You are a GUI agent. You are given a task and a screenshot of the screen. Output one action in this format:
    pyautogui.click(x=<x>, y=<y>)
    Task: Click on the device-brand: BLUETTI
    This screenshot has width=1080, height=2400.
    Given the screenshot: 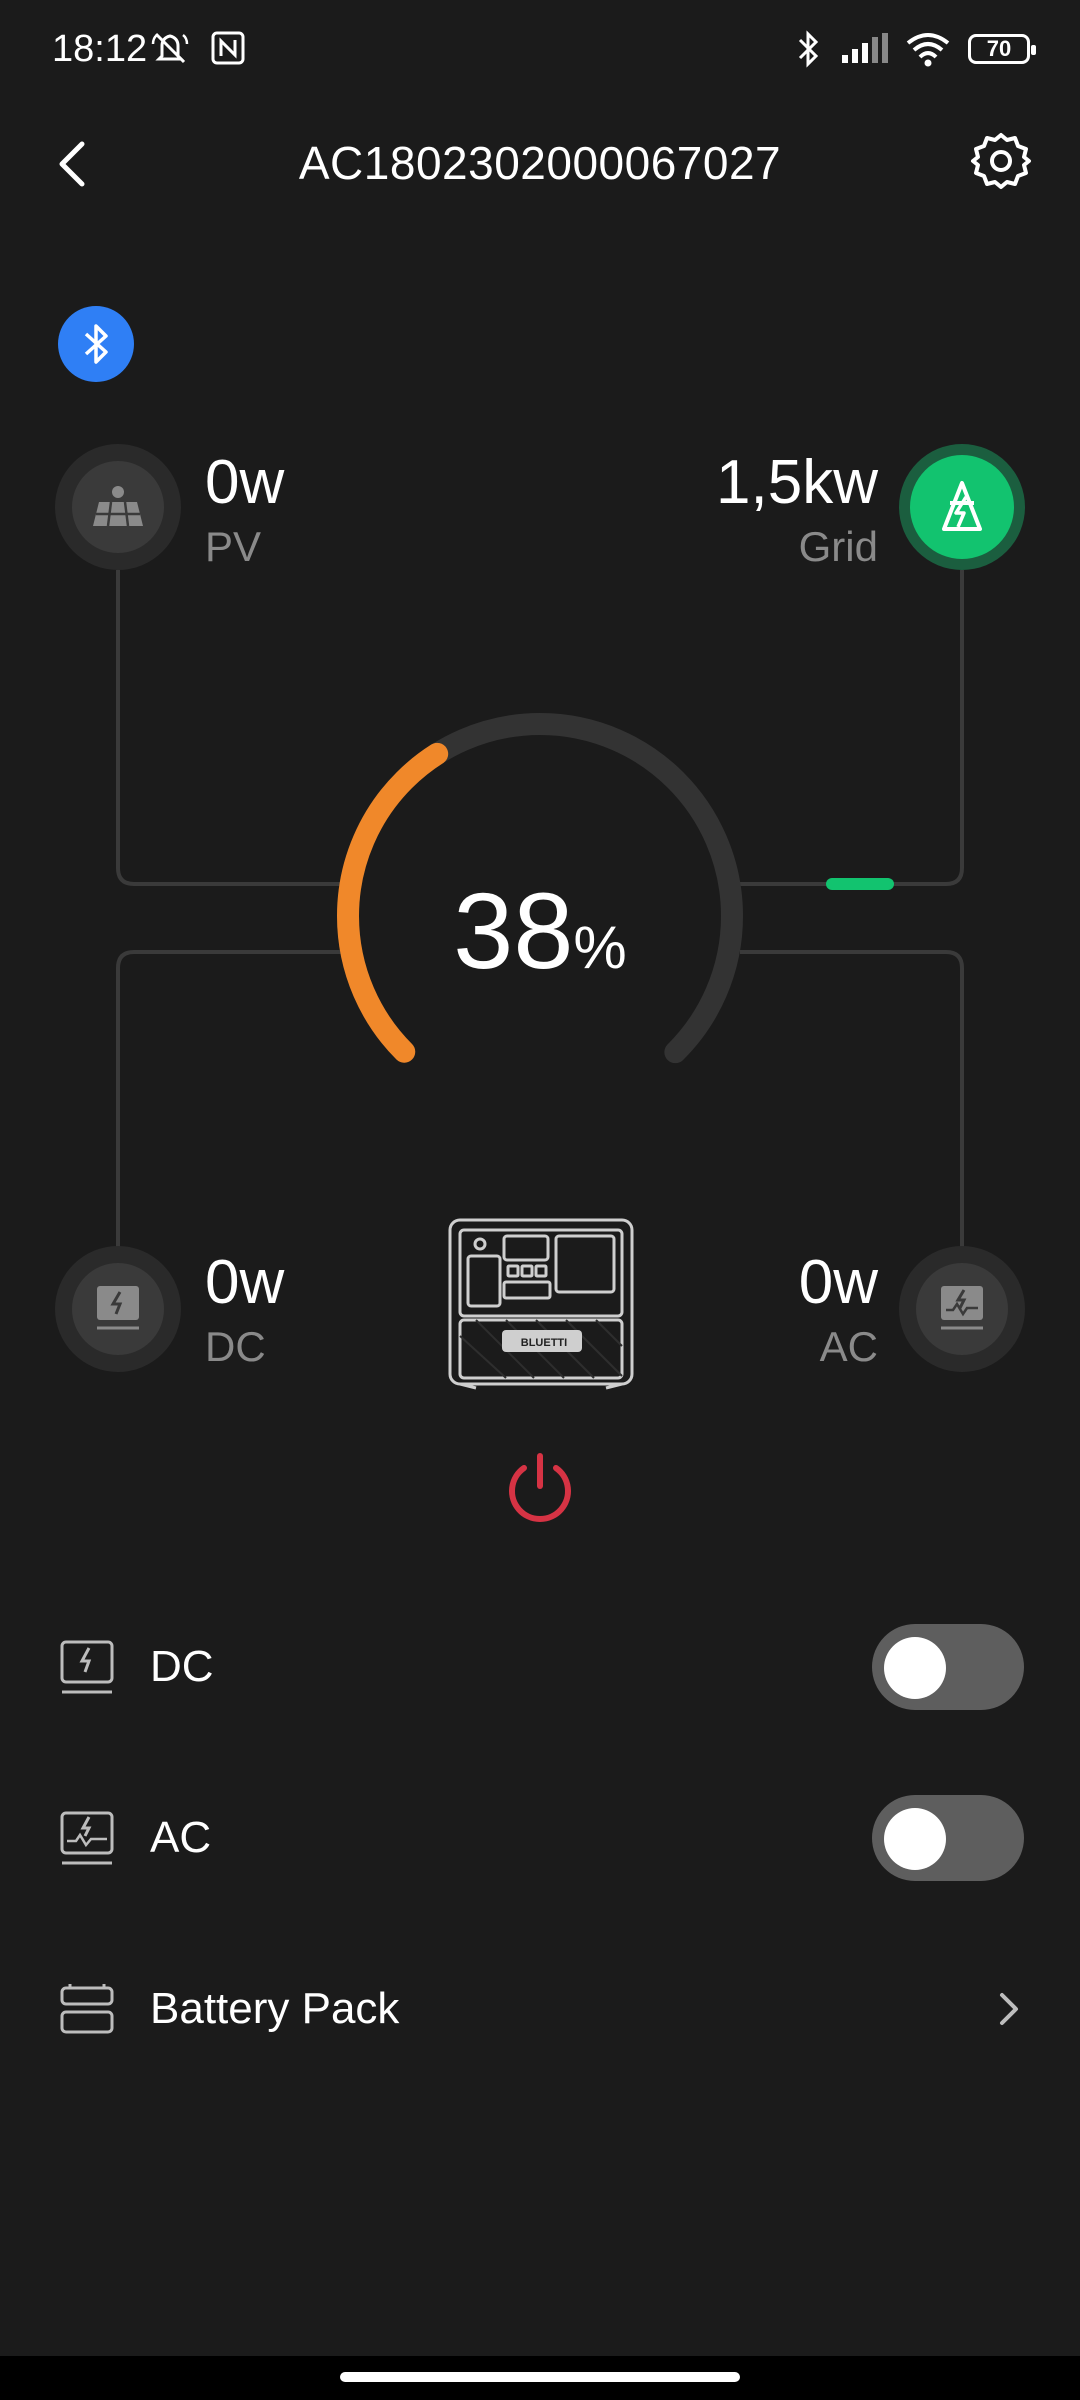 What is the action you would take?
    pyautogui.click(x=544, y=1343)
    